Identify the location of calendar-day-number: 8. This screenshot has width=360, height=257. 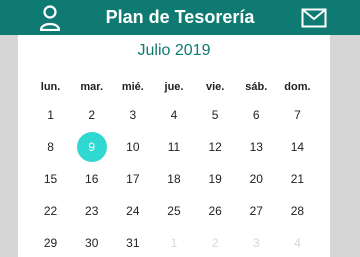
(50, 147).